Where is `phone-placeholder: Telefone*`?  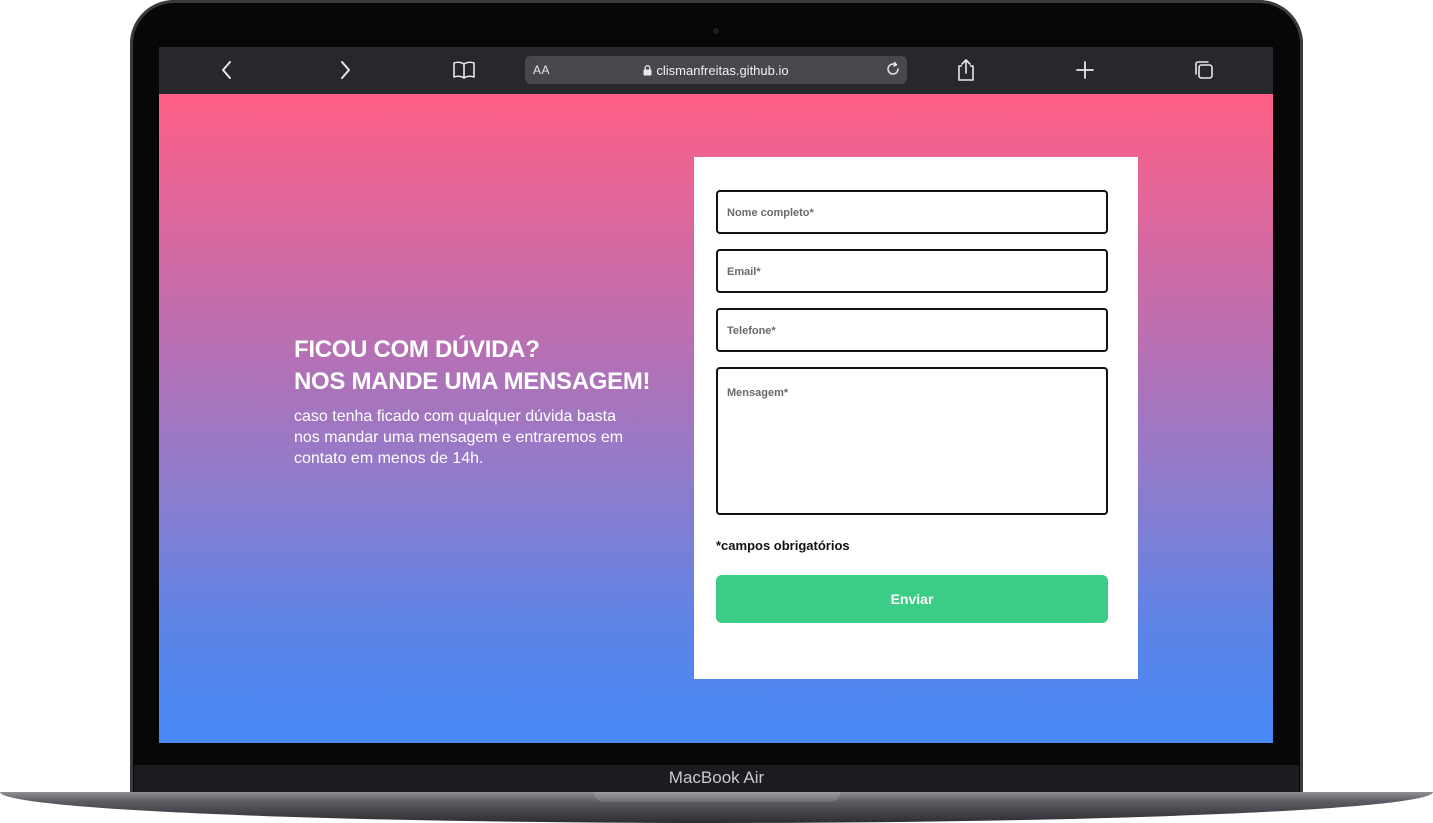
phone-placeholder: Telefone* is located at coordinates (751, 331).